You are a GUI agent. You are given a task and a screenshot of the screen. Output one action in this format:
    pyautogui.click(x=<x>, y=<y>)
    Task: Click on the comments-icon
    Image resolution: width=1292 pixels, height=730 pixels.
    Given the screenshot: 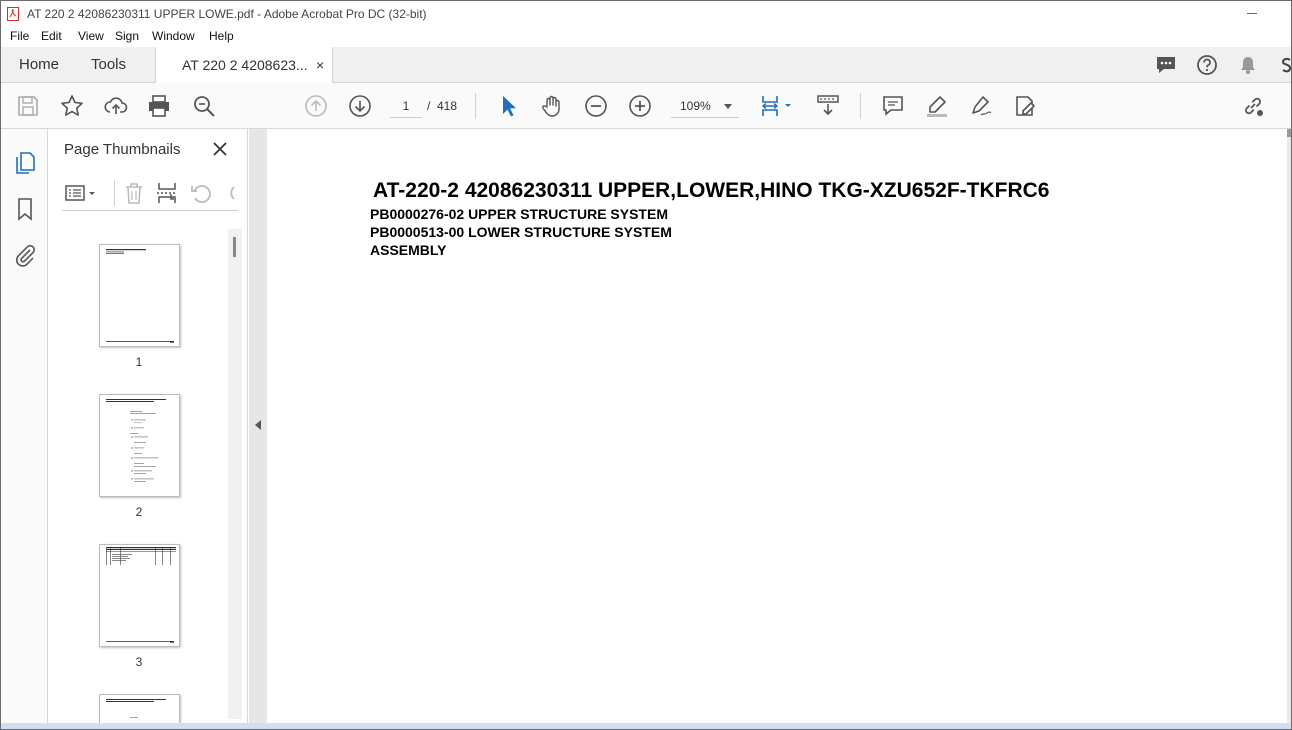 What is the action you would take?
    pyautogui.click(x=1166, y=65)
    